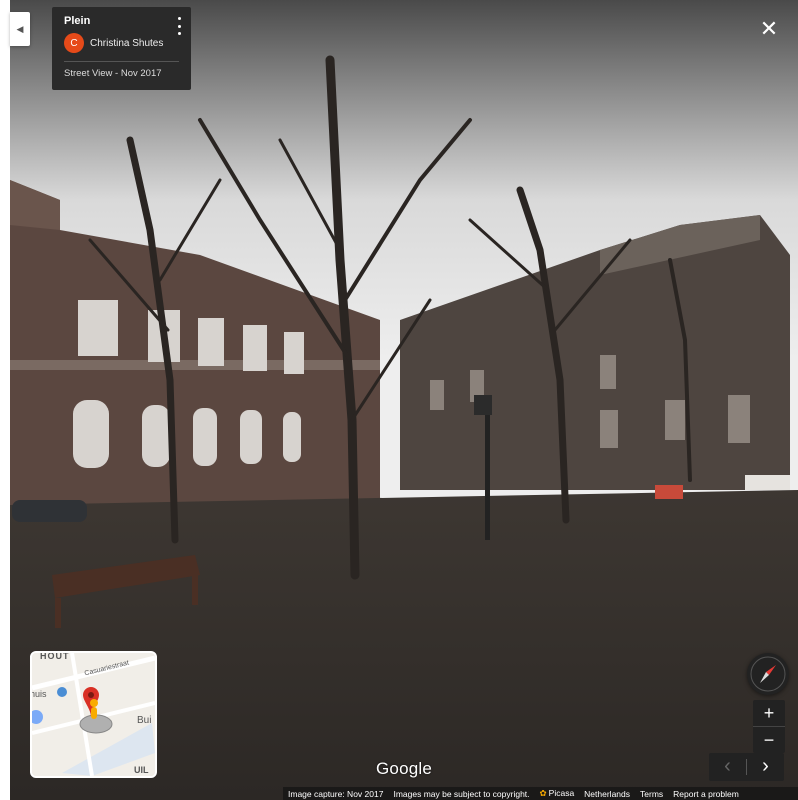 This screenshot has width=798, height=800. What do you see at coordinates (461, 793) in the screenshot?
I see `copyright-notice: Images may be subject to copyright.` at bounding box center [461, 793].